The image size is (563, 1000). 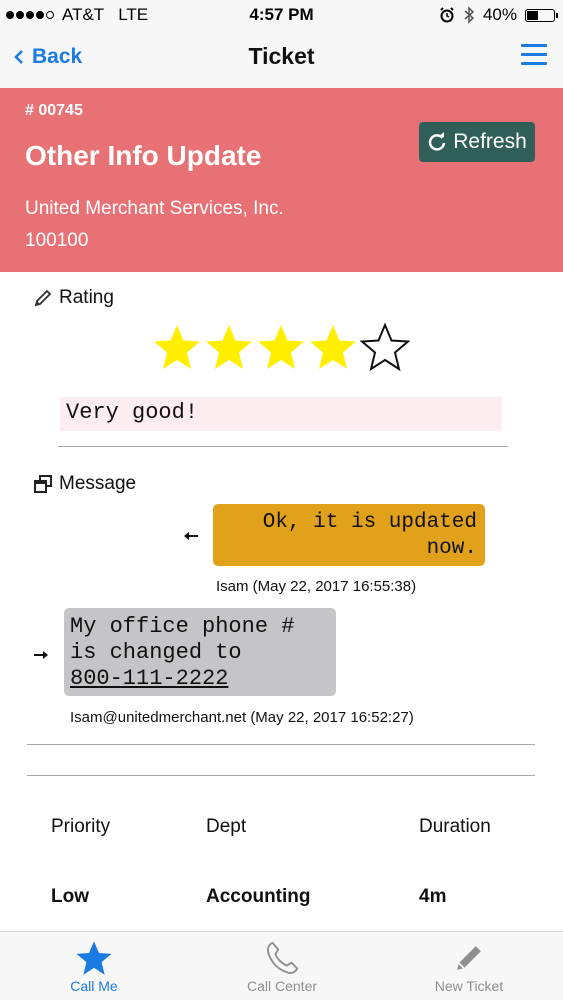 What do you see at coordinates (258, 896) in the screenshot?
I see `dept-value: Accounting` at bounding box center [258, 896].